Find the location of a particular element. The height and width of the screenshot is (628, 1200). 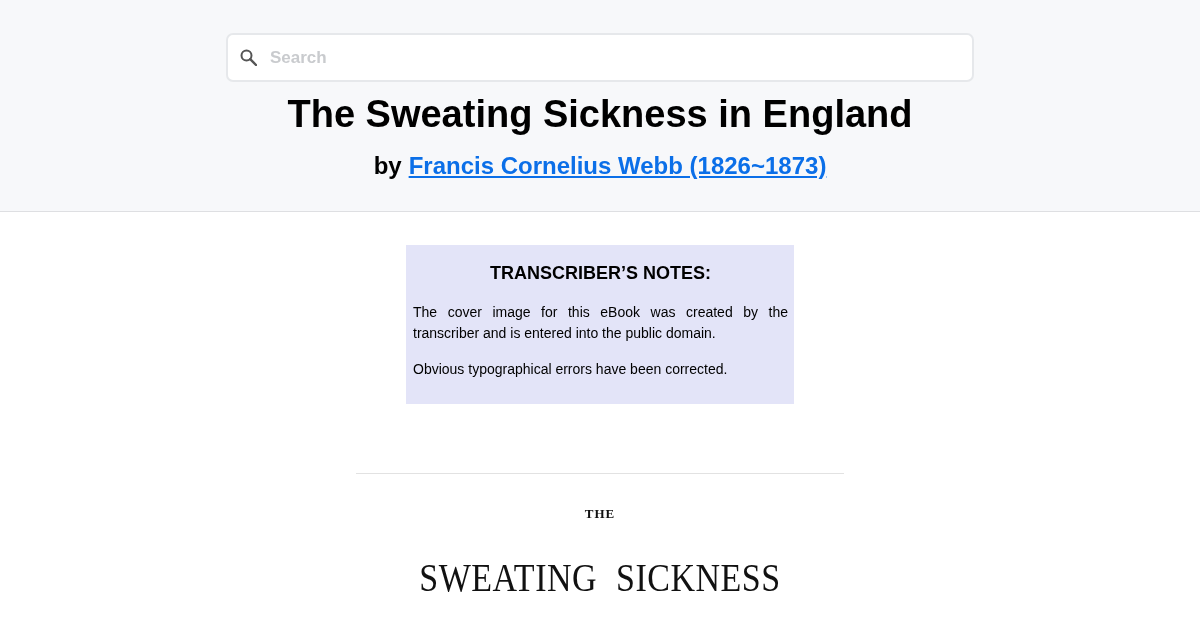

page-title: The Sweating Sickness in England is located at coordinates (600, 114).